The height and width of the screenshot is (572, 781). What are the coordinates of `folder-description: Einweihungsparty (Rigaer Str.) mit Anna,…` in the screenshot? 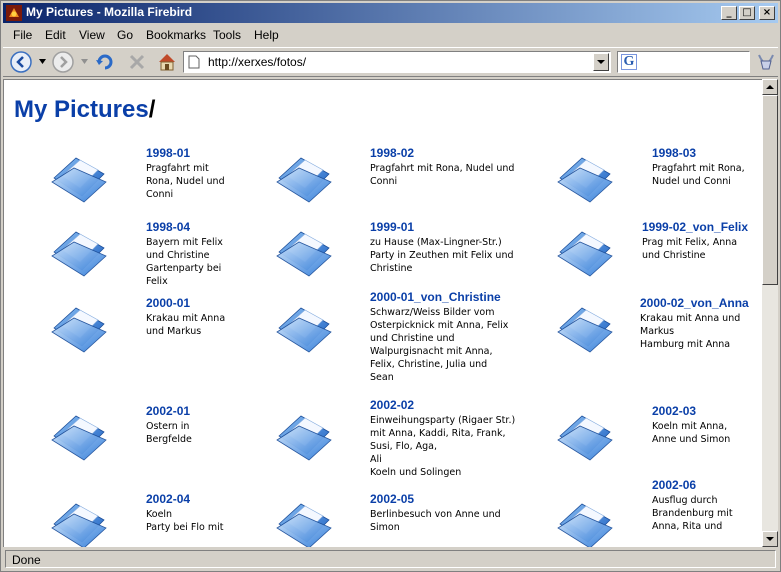 It's located at (443, 446).